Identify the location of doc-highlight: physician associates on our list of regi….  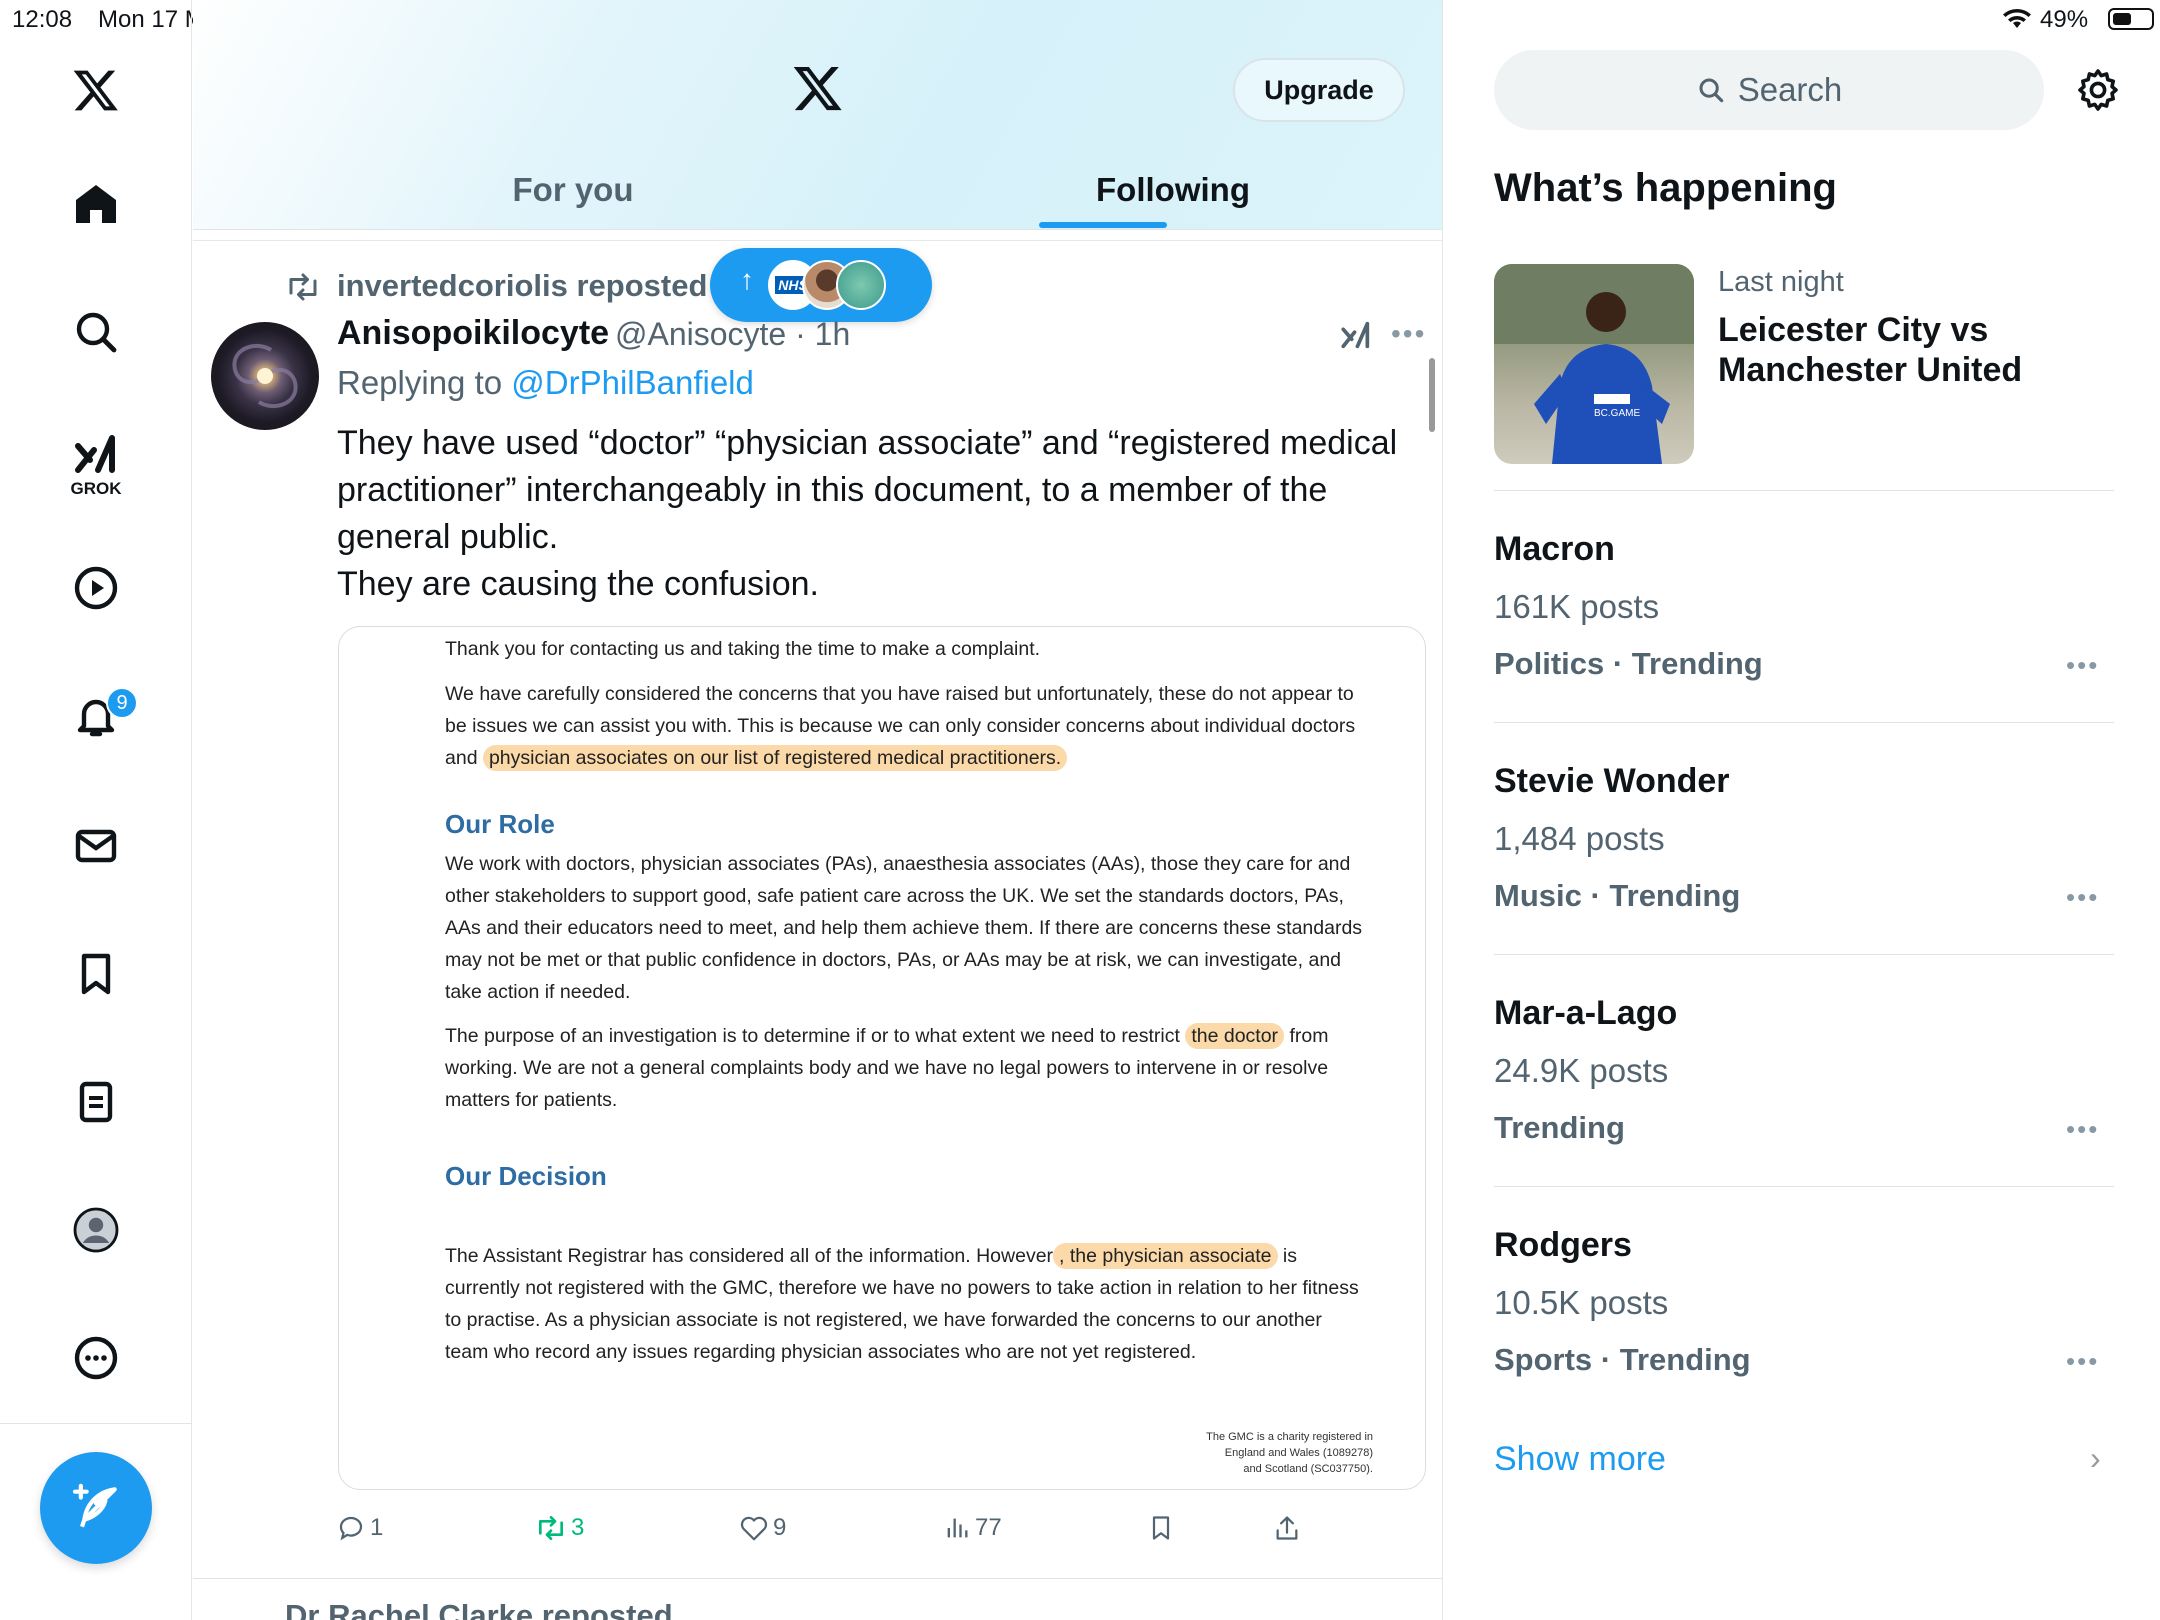
(775, 758).